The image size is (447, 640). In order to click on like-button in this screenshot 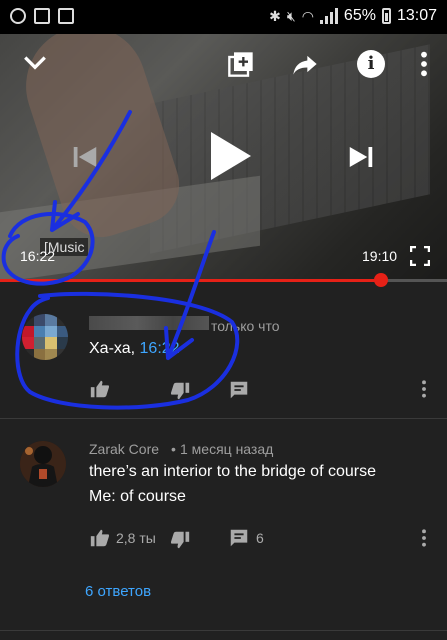, I will do `click(100, 389)`.